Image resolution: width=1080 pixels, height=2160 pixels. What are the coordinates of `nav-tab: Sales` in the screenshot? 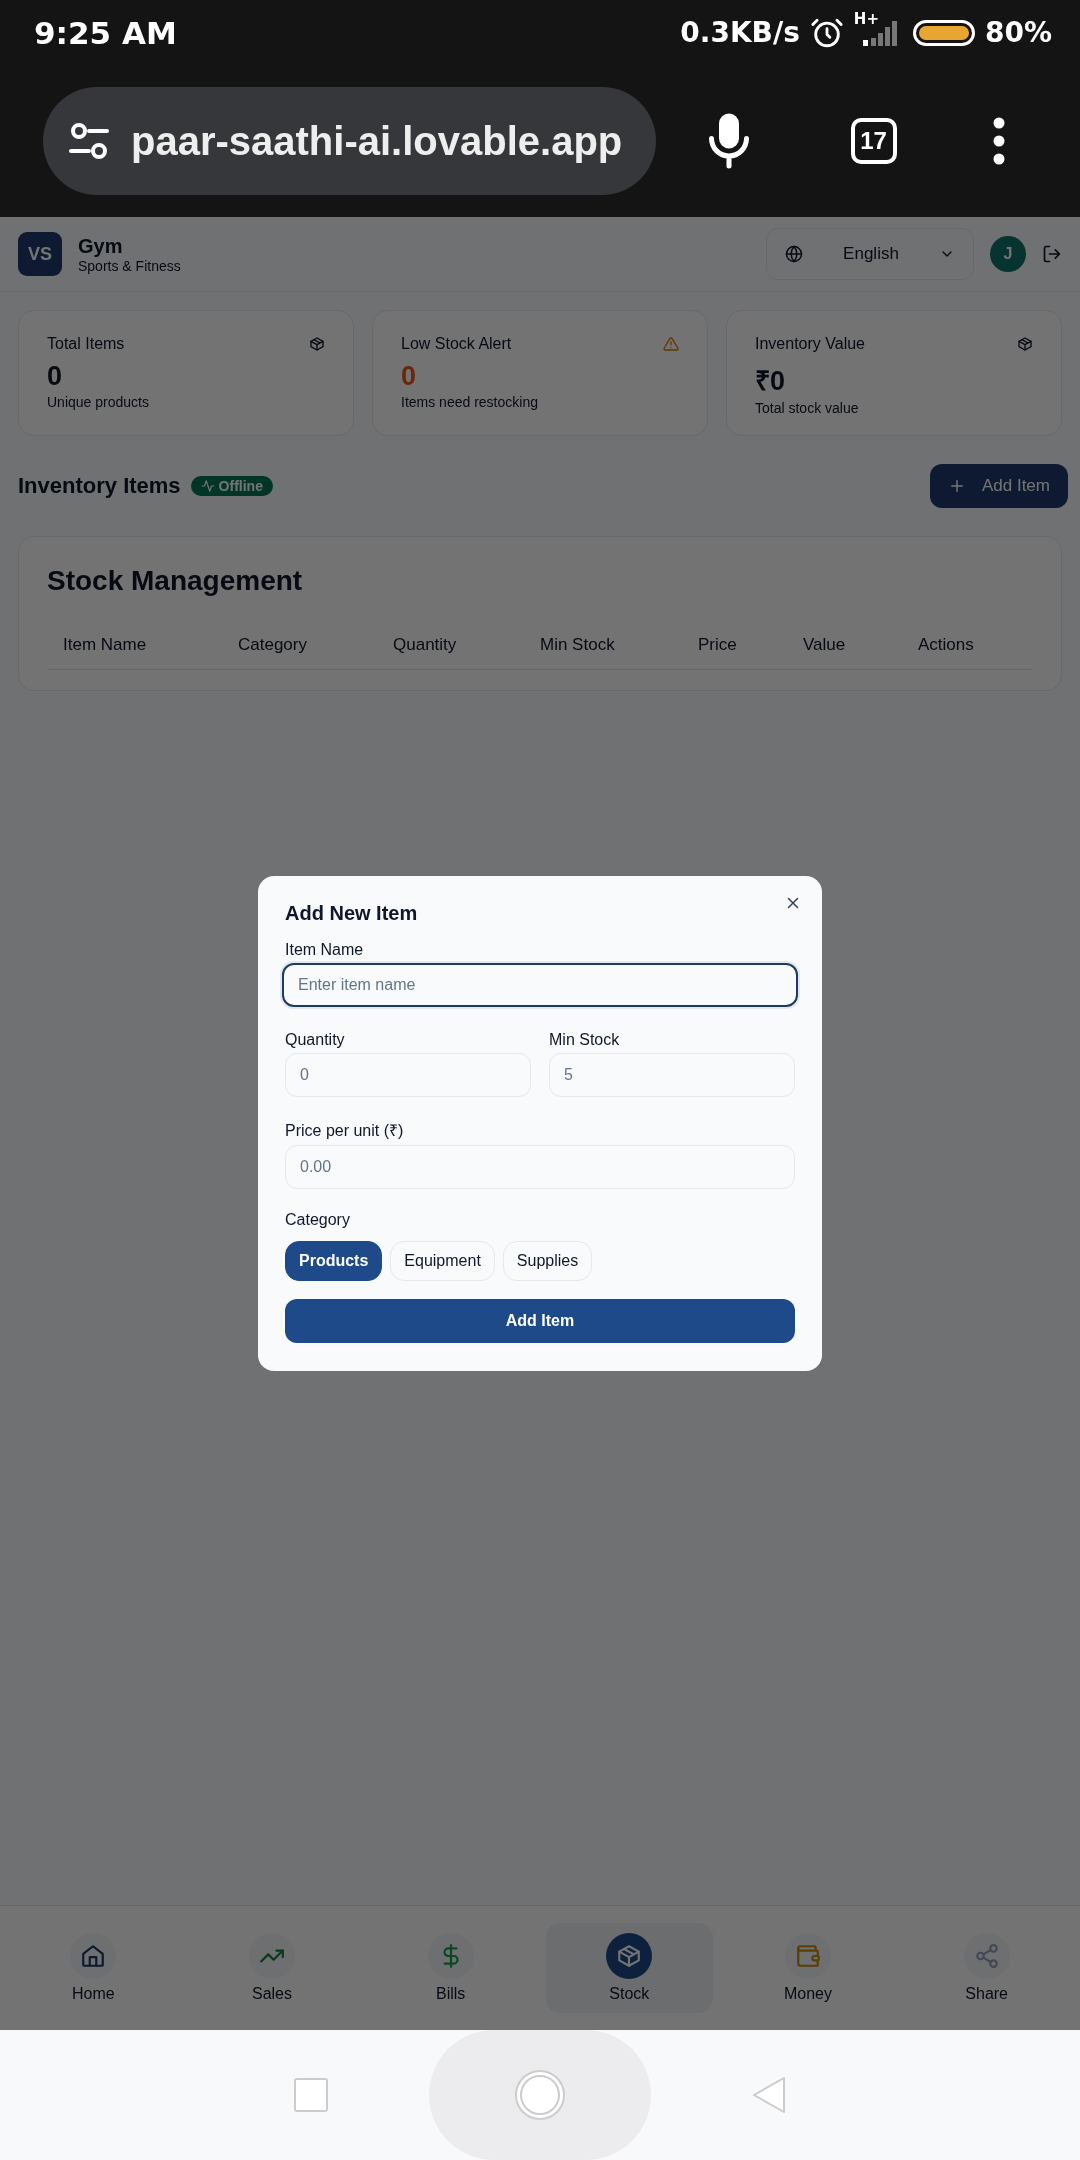 It's located at (272, 1968).